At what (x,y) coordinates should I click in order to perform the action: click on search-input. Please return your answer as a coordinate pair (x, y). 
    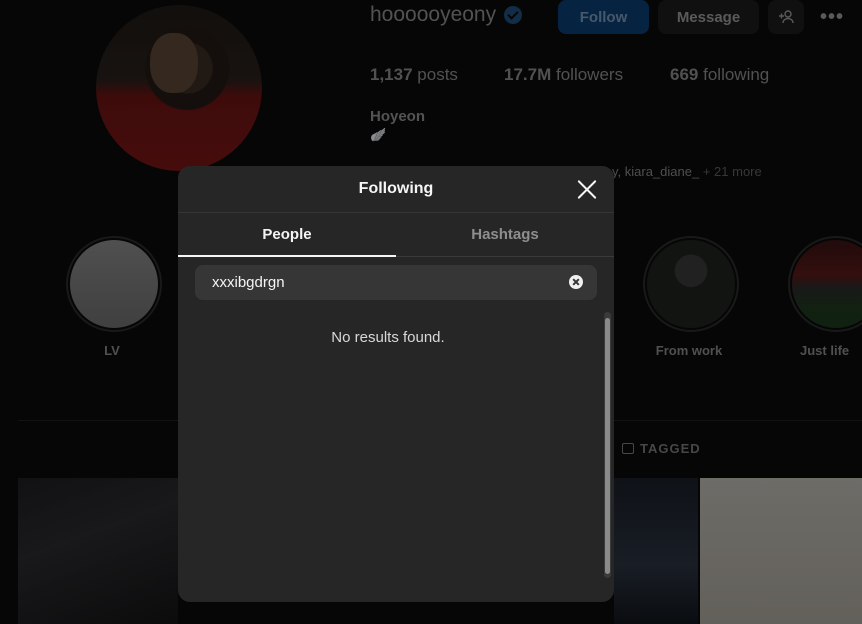
    Looking at the image, I should click on (374, 282).